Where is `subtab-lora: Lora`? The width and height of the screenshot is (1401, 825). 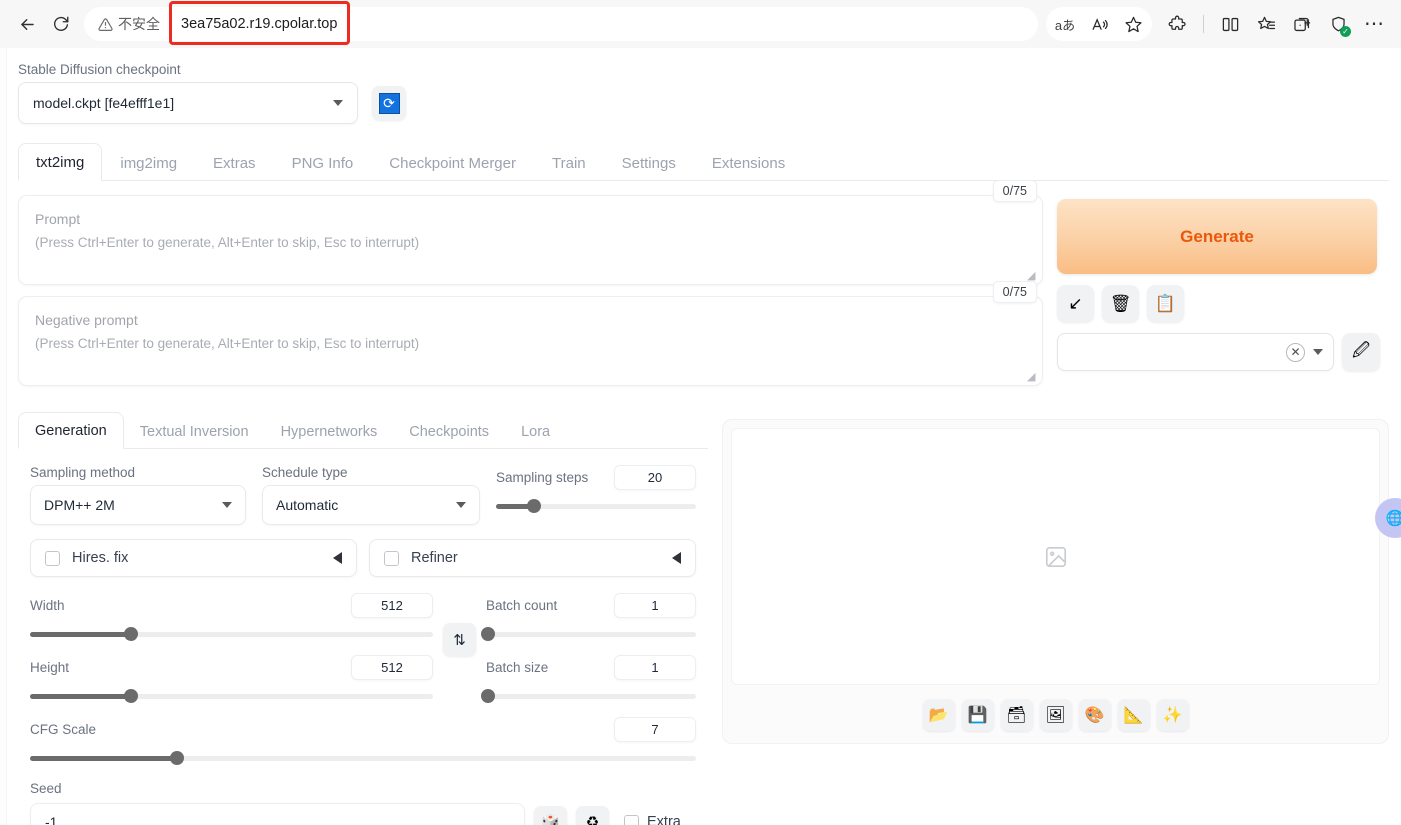
subtab-lora: Lora is located at coordinates (535, 431).